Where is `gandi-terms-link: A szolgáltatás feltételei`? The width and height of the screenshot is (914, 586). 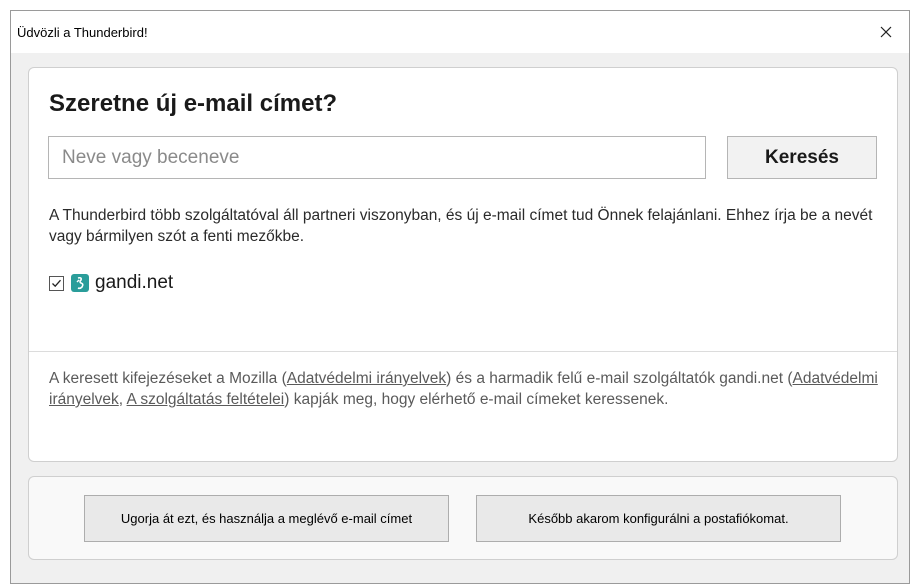 gandi-terms-link: A szolgáltatás feltételei is located at coordinates (206, 399).